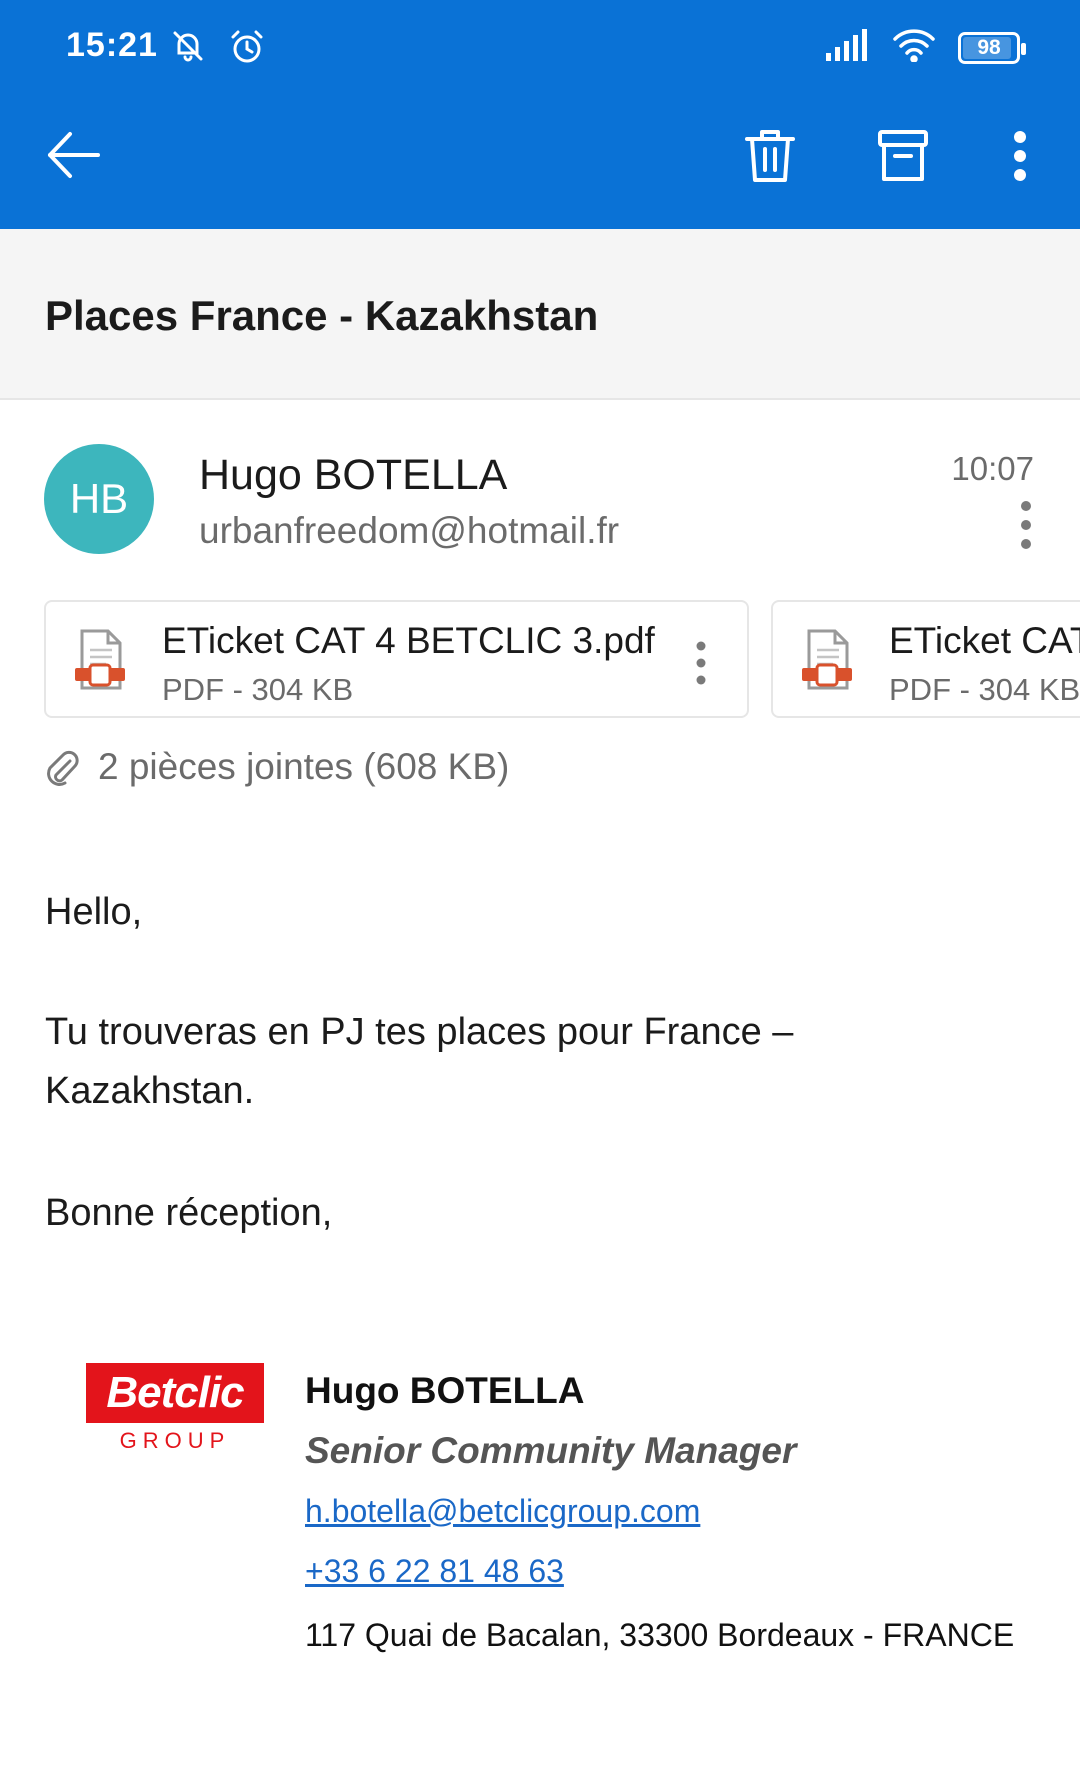  I want to click on signature-phone-link: +33 6 22 81 48 63, so click(434, 1571).